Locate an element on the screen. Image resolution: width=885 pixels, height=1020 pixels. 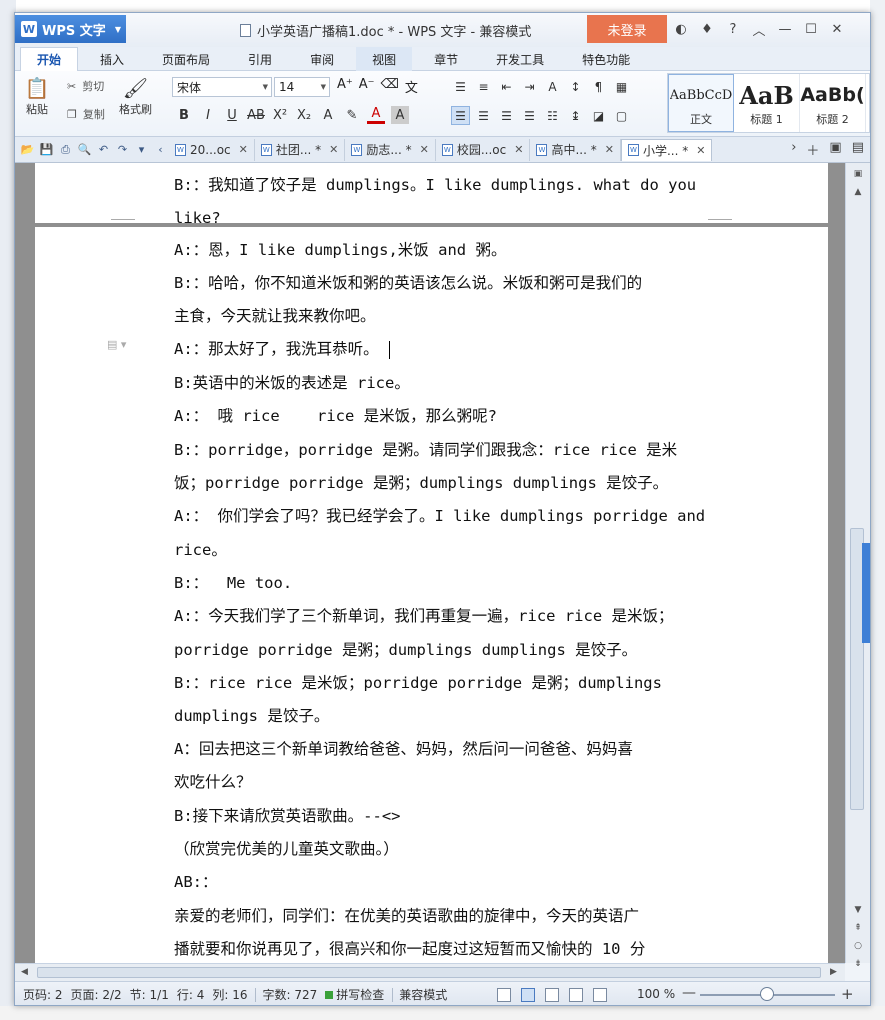
highlight-icon: ✎ is located at coordinates (352, 115).